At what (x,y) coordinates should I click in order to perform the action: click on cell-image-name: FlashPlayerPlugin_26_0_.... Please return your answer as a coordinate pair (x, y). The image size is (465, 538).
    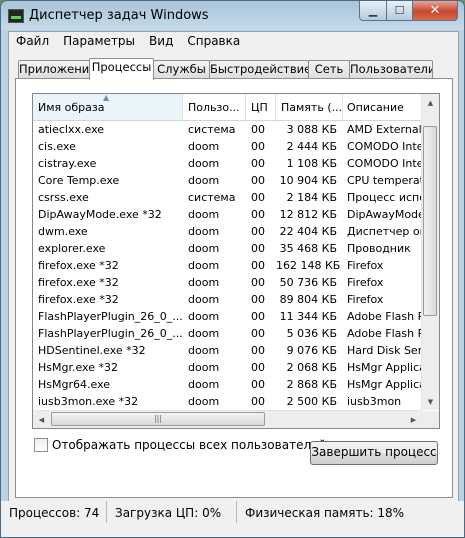
    Looking at the image, I should click on (110, 316).